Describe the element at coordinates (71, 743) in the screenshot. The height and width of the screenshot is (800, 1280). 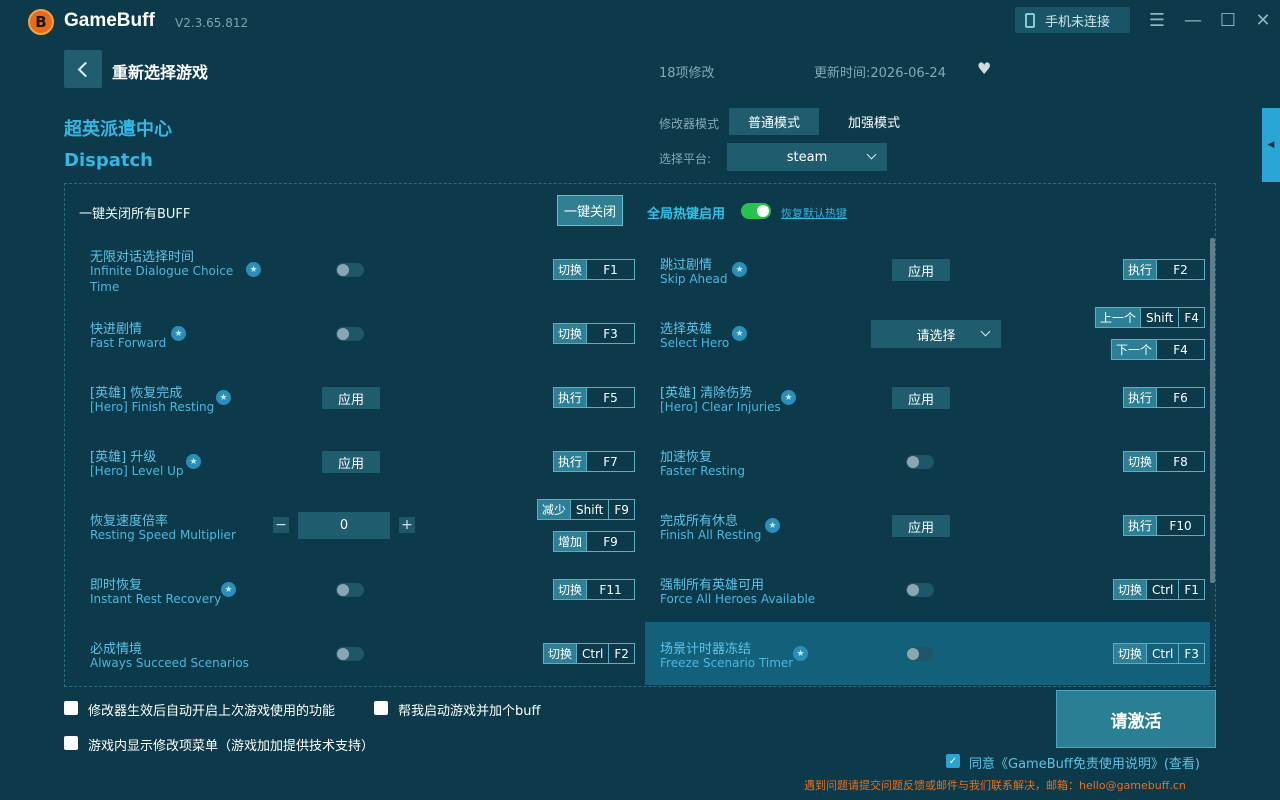
I see `ingame-menu-checkbox` at that location.